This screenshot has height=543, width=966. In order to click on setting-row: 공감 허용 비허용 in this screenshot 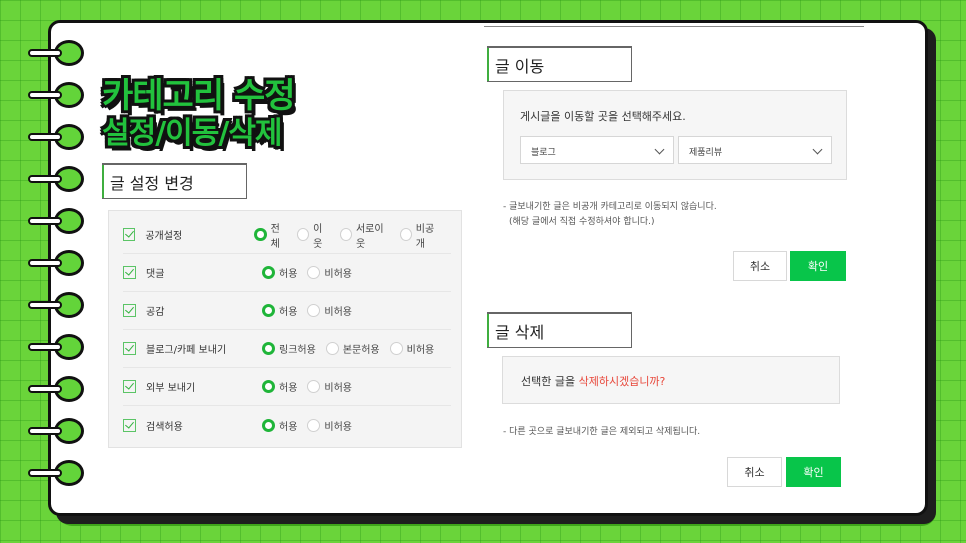, I will do `click(287, 311)`.